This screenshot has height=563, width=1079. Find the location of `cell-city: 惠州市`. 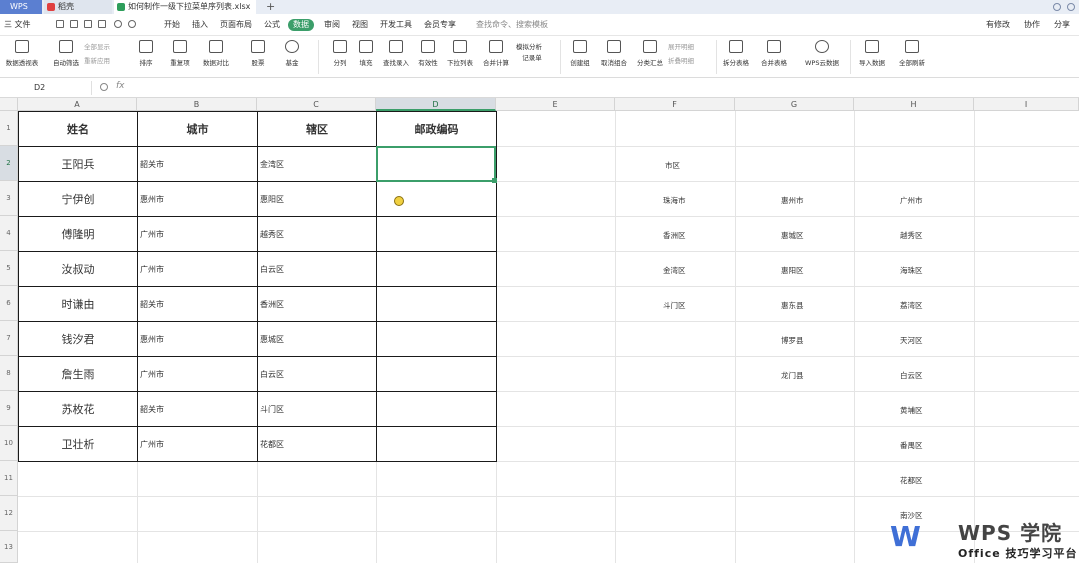

cell-city: 惠州市 is located at coordinates (197, 199).